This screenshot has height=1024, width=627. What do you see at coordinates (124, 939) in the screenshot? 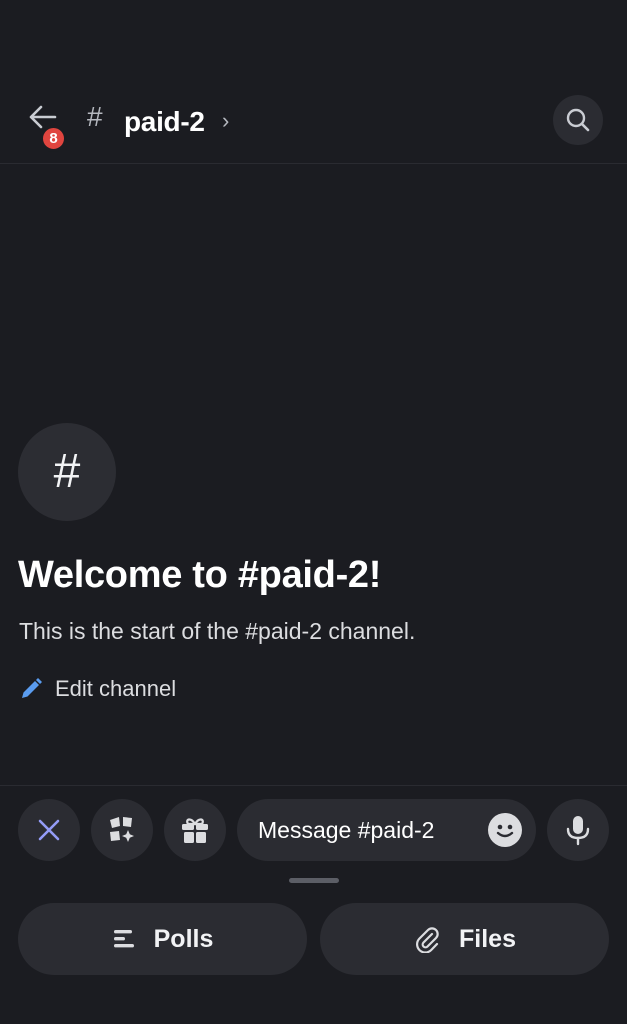
I see `polls-icon` at bounding box center [124, 939].